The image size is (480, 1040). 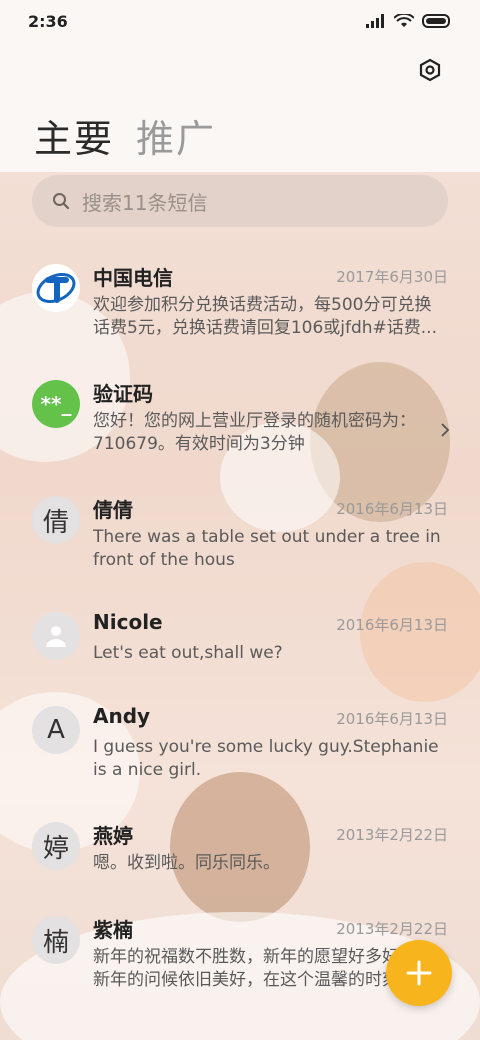 What do you see at coordinates (128, 622) in the screenshot?
I see `thread-name: Nicole` at bounding box center [128, 622].